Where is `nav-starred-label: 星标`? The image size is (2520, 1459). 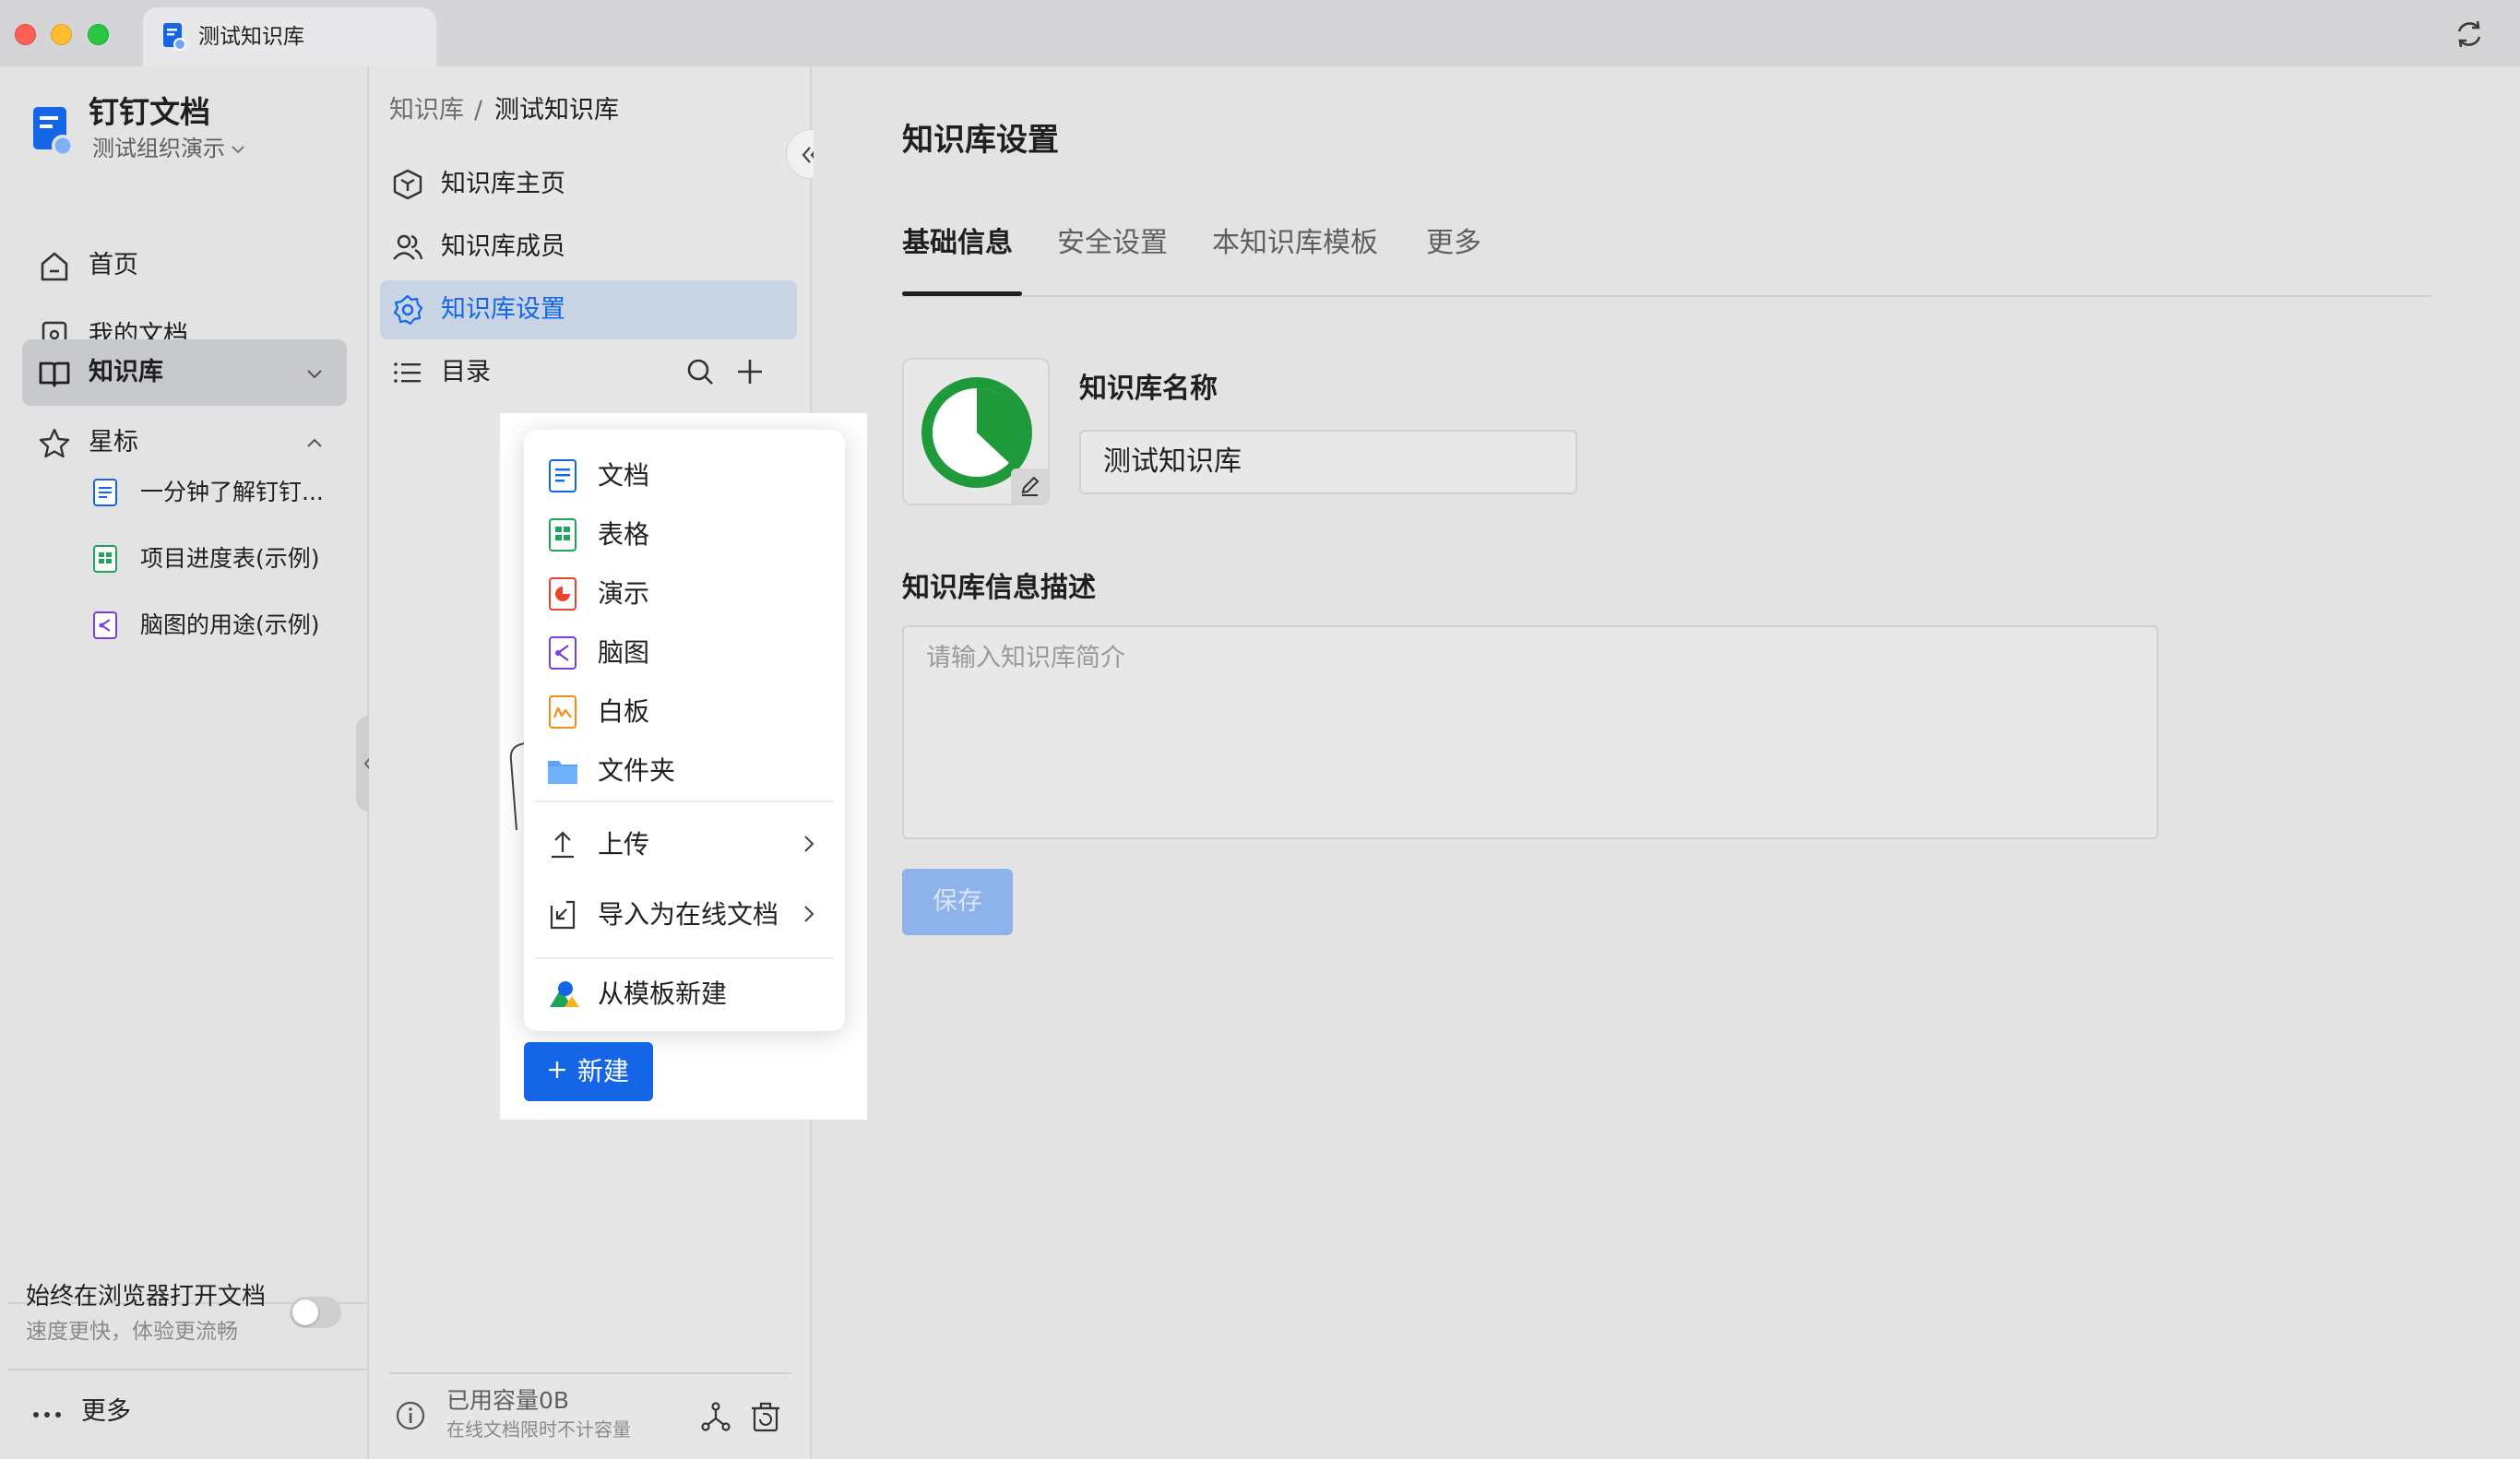
nav-starred-label: 星标 is located at coordinates (113, 442).